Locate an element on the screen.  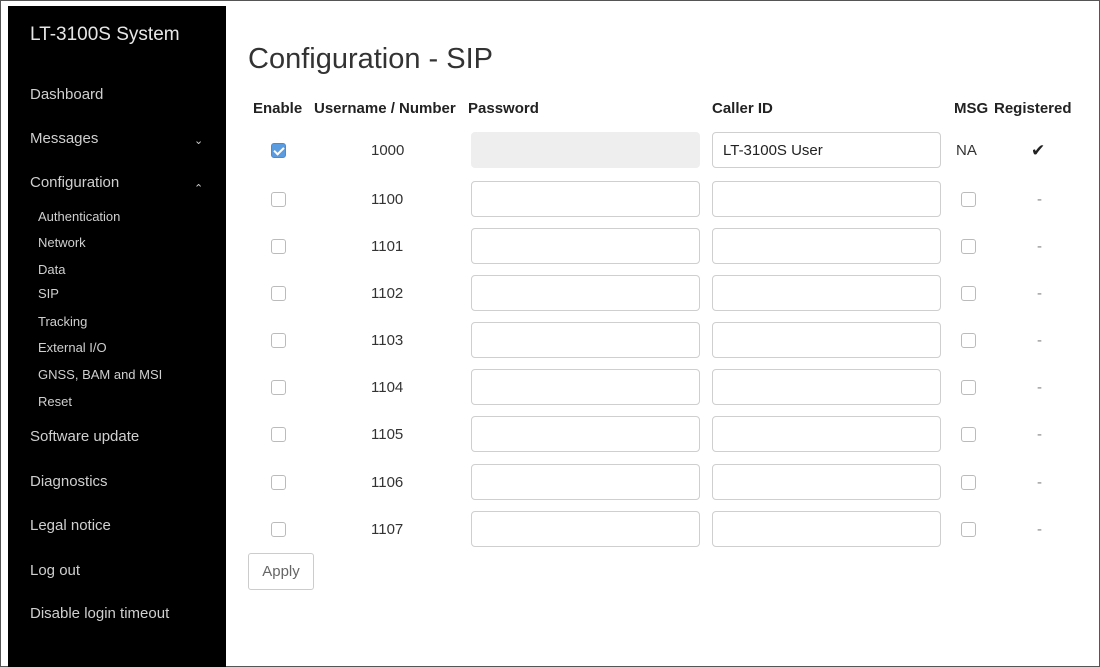
header-caller-id: Caller ID is located at coordinates (742, 108).